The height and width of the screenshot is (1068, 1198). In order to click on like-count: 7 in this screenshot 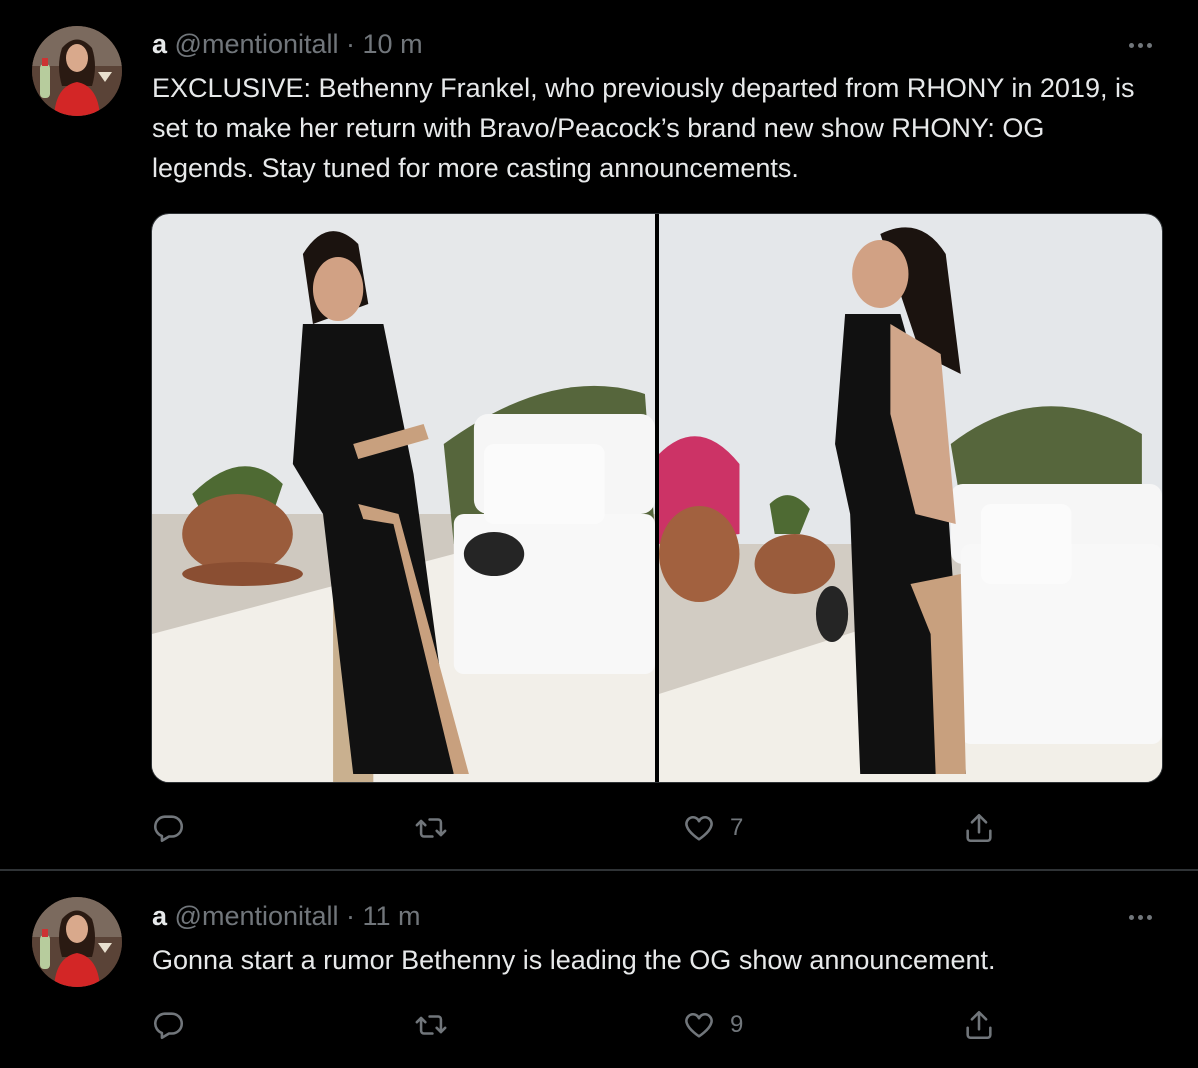, I will do `click(737, 827)`.